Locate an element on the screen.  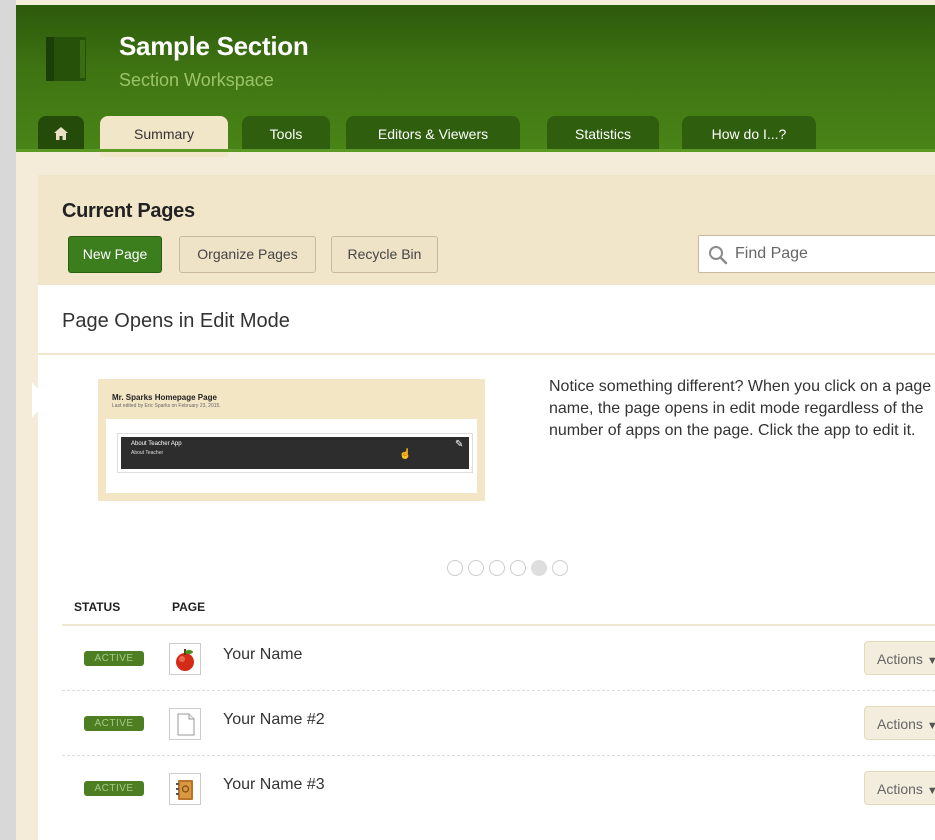
organize-pages-button: Organize Pages is located at coordinates (247, 254).